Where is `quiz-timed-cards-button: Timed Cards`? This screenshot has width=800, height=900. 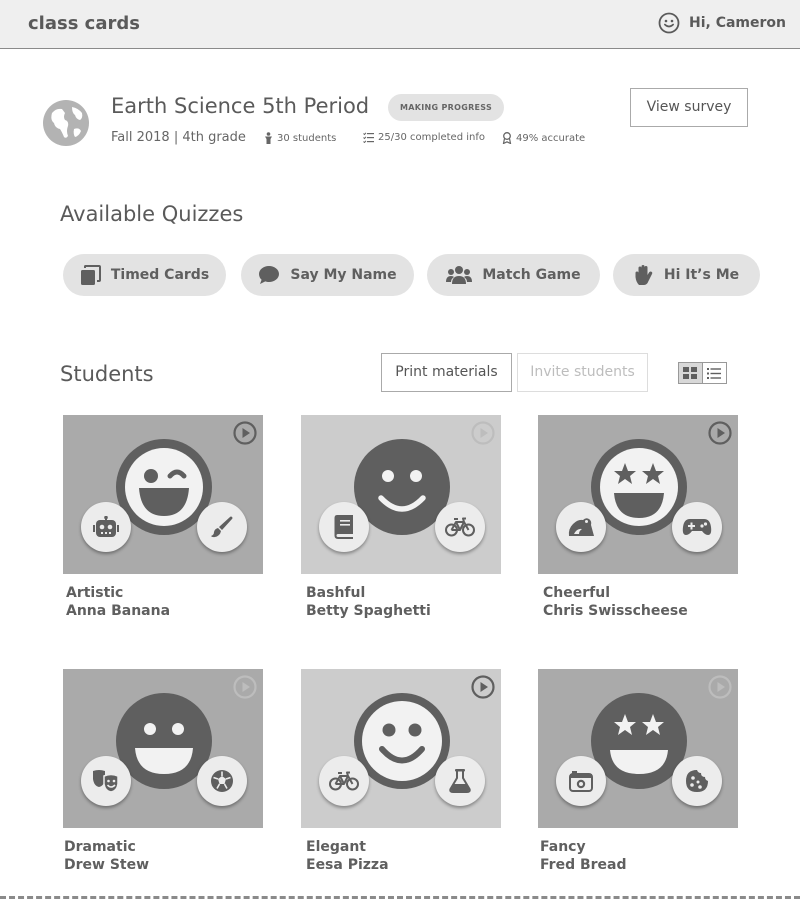 quiz-timed-cards-button: Timed Cards is located at coordinates (144, 275).